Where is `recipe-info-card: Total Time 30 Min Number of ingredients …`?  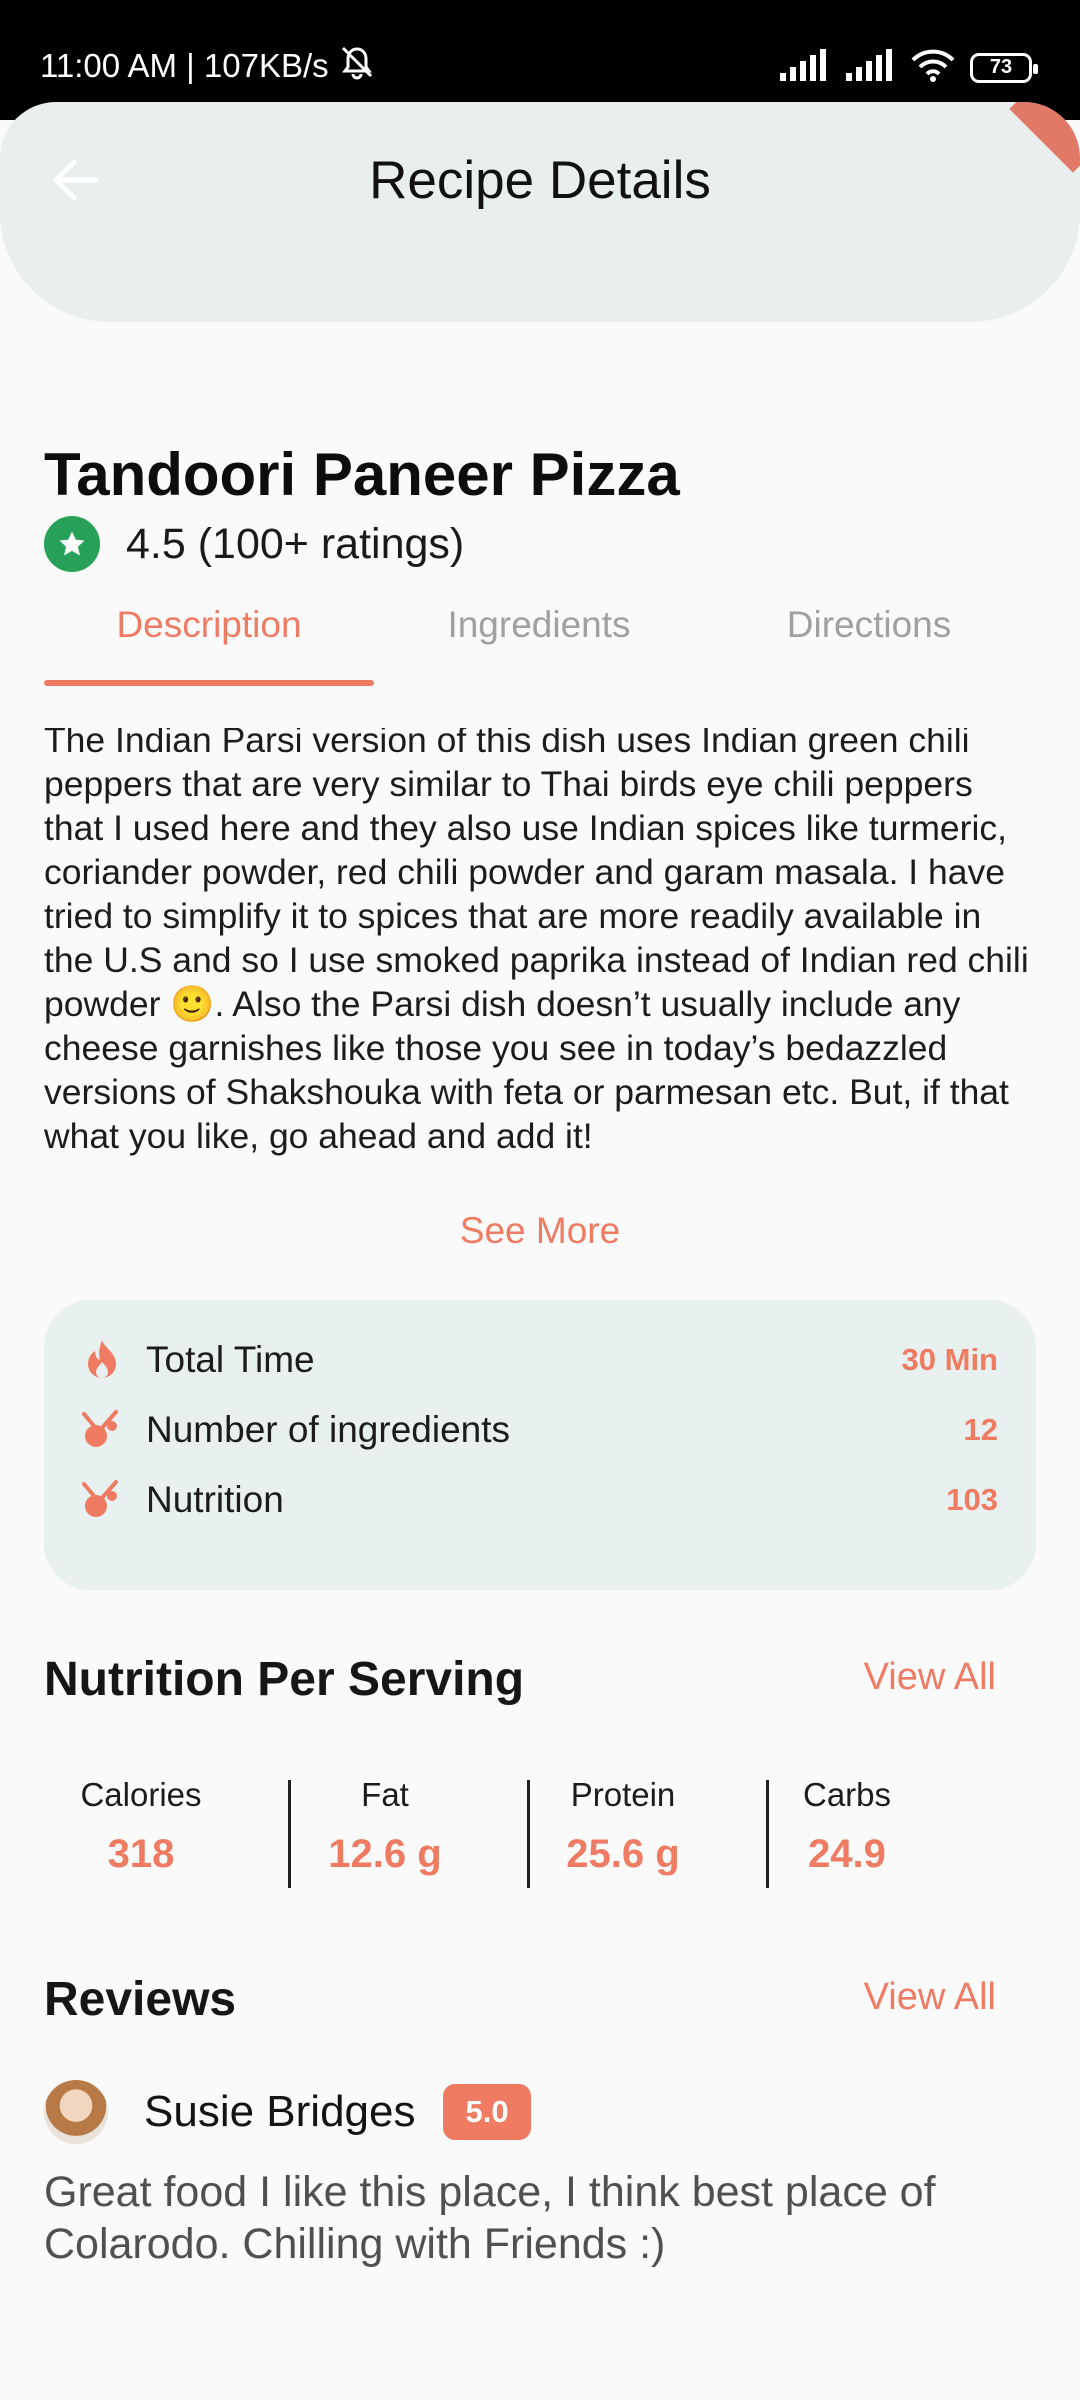
recipe-info-card: Total Time 30 Min Number of ingredients … is located at coordinates (540, 1445).